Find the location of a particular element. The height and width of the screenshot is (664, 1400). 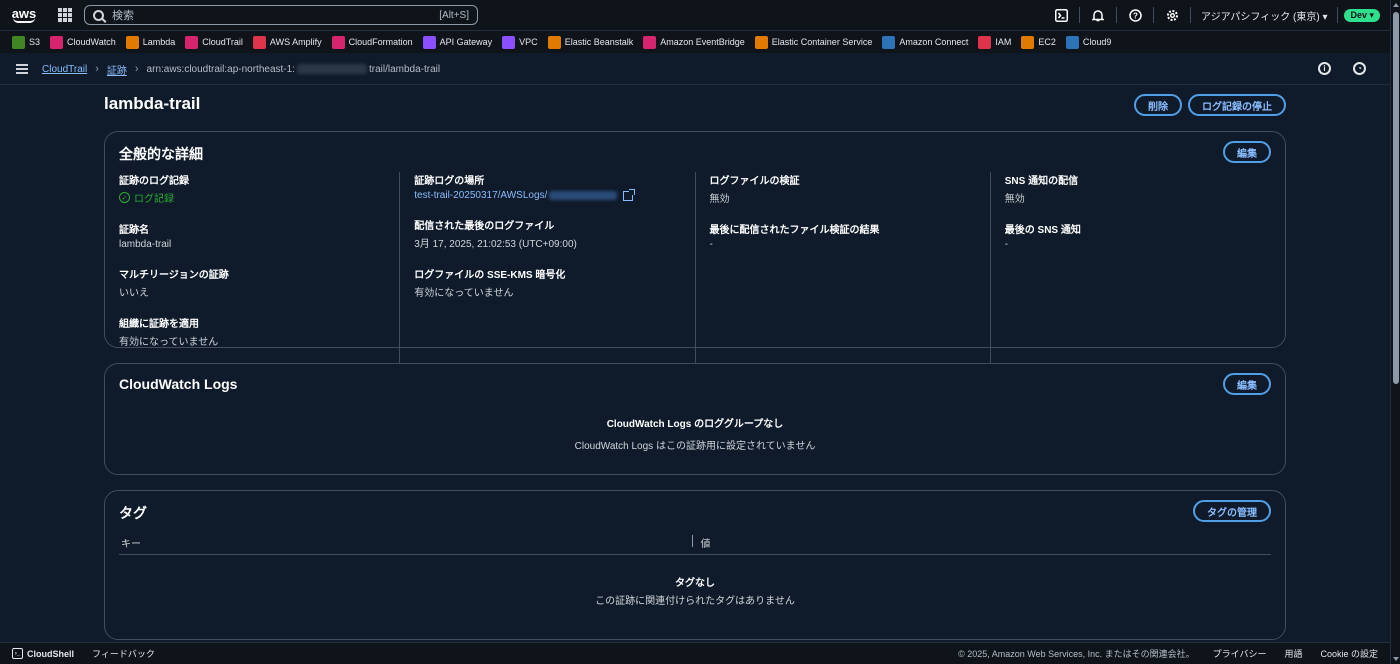

check-circle-icon: ✓ is located at coordinates (124, 197).